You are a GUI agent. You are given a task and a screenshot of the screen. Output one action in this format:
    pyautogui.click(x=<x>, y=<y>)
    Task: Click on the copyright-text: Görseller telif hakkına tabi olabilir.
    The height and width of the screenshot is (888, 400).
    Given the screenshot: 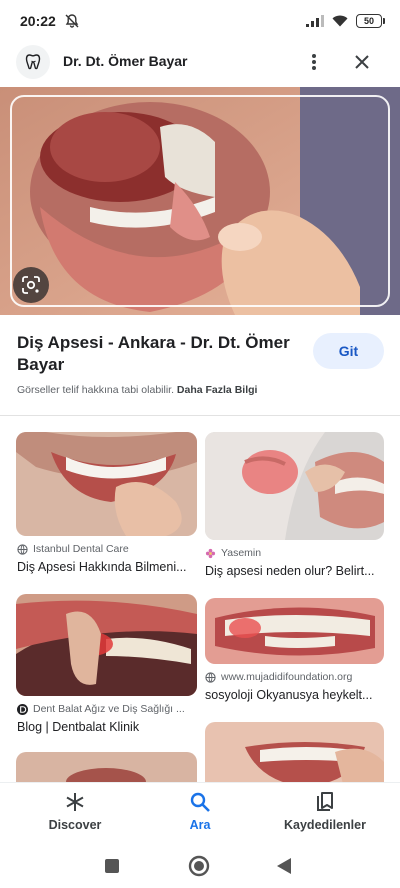 What is the action you would take?
    pyautogui.click(x=95, y=390)
    